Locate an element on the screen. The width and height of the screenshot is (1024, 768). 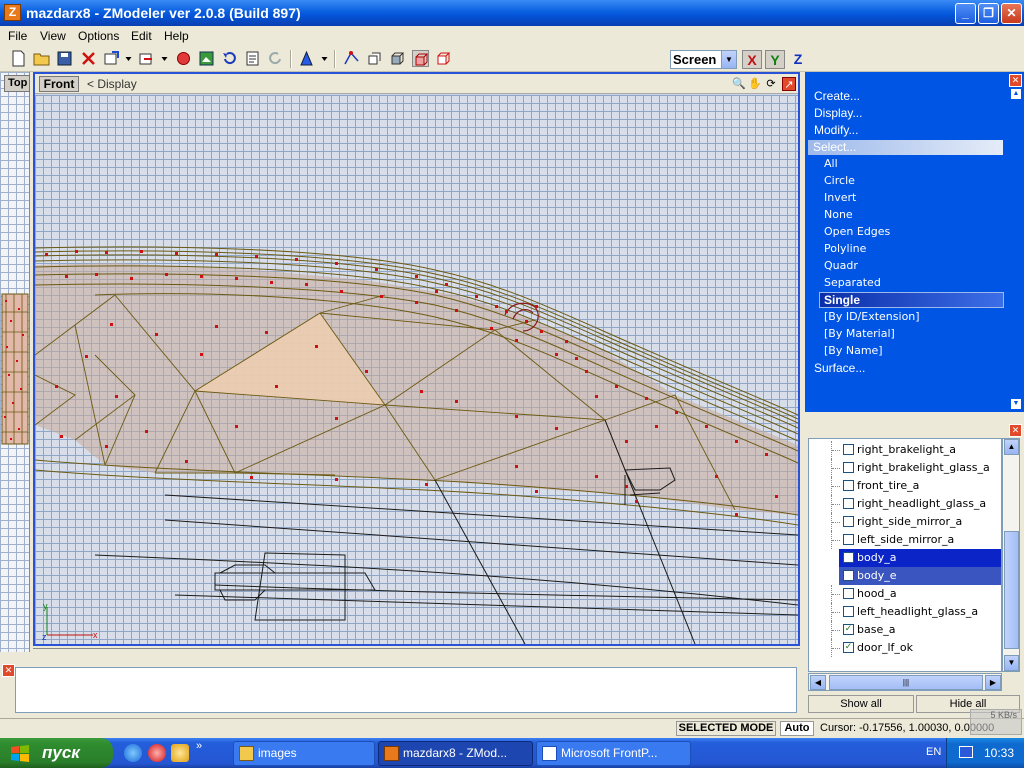
list-item: right_side_mirror_a is located at coordinates (905, 522).